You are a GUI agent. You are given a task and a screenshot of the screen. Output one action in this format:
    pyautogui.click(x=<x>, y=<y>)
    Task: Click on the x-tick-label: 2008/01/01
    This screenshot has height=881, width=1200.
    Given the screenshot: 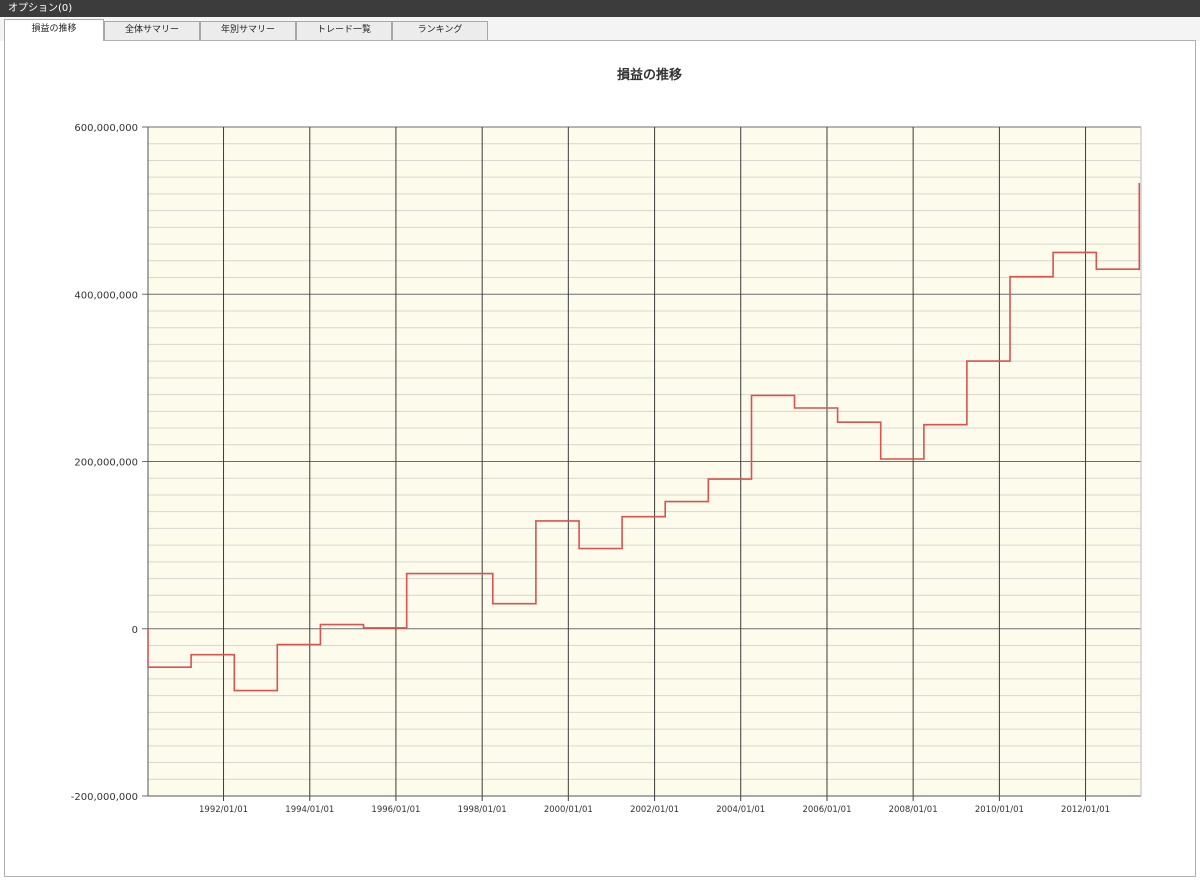 What is the action you would take?
    pyautogui.click(x=913, y=810)
    